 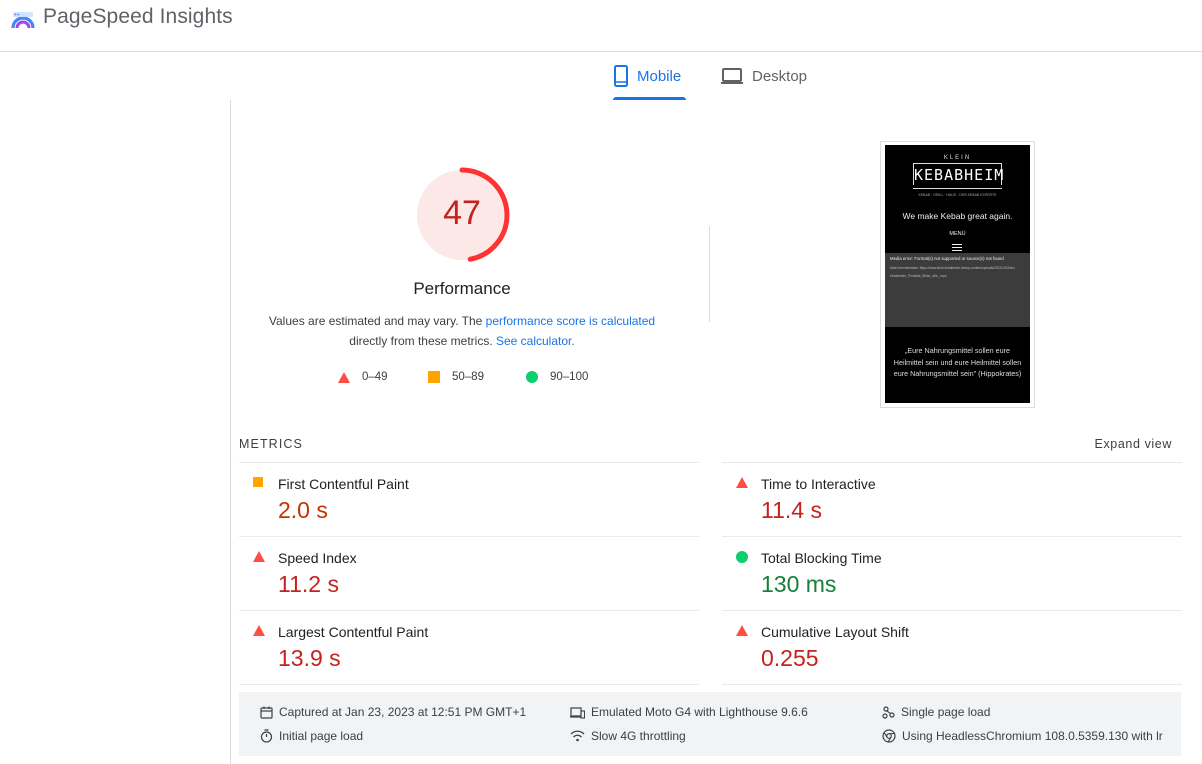 I want to click on chrome-icon, so click(x=889, y=736).